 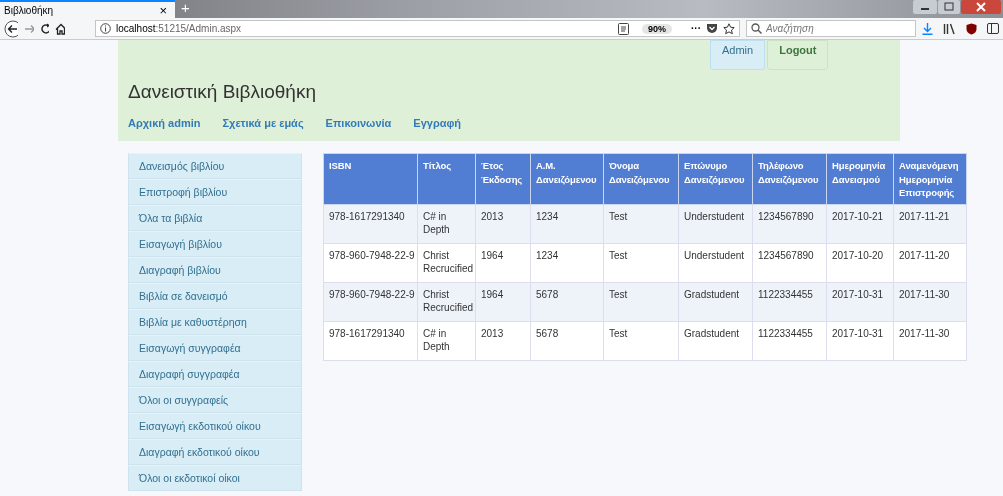 I want to click on site-title: Δανειστική Βιβλιοθήκη, so click(x=222, y=92).